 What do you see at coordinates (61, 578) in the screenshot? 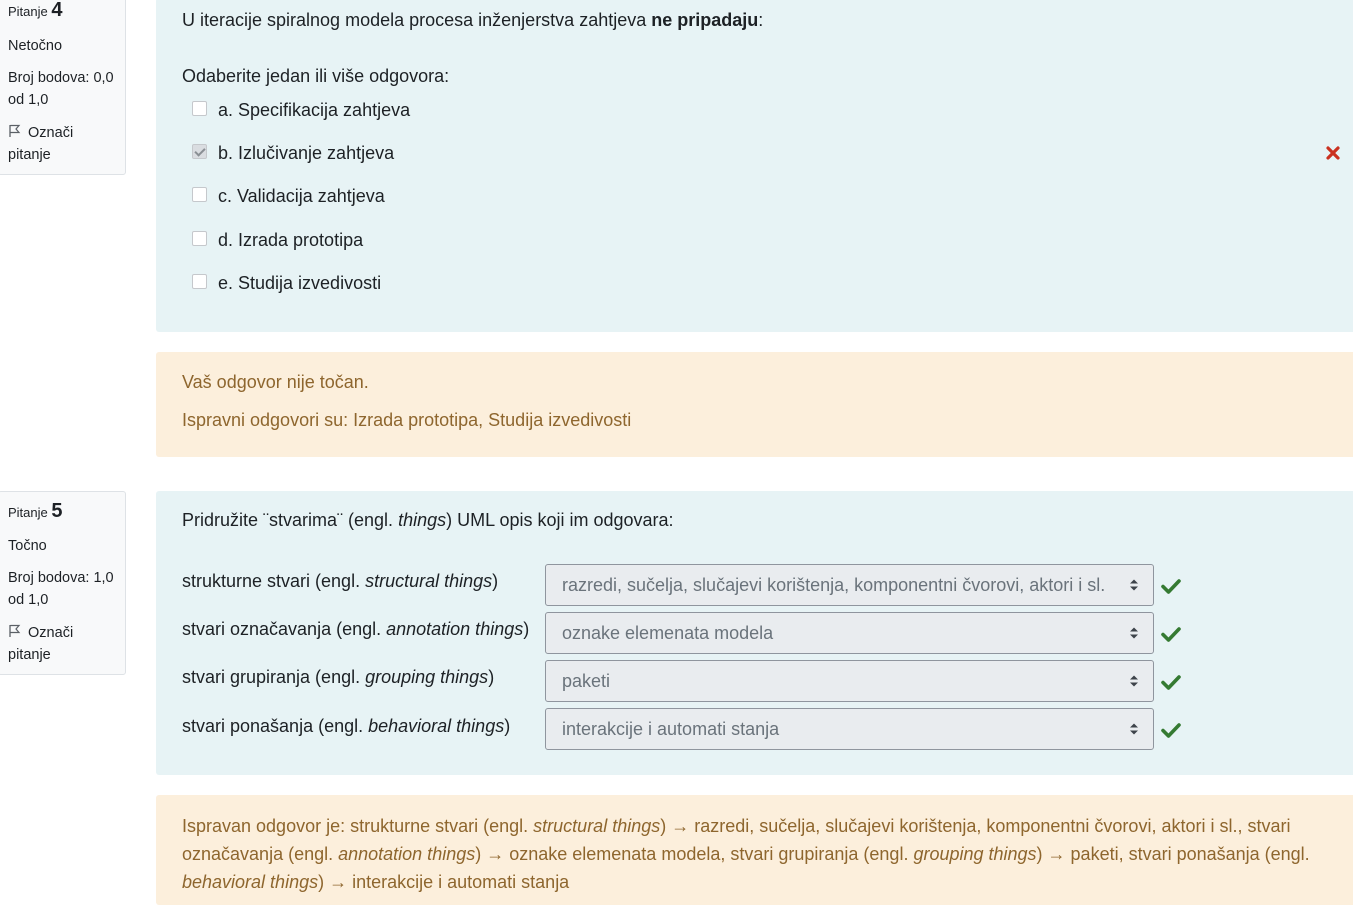
I see `question-grade-line1: Broj bodova: 1,0` at bounding box center [61, 578].